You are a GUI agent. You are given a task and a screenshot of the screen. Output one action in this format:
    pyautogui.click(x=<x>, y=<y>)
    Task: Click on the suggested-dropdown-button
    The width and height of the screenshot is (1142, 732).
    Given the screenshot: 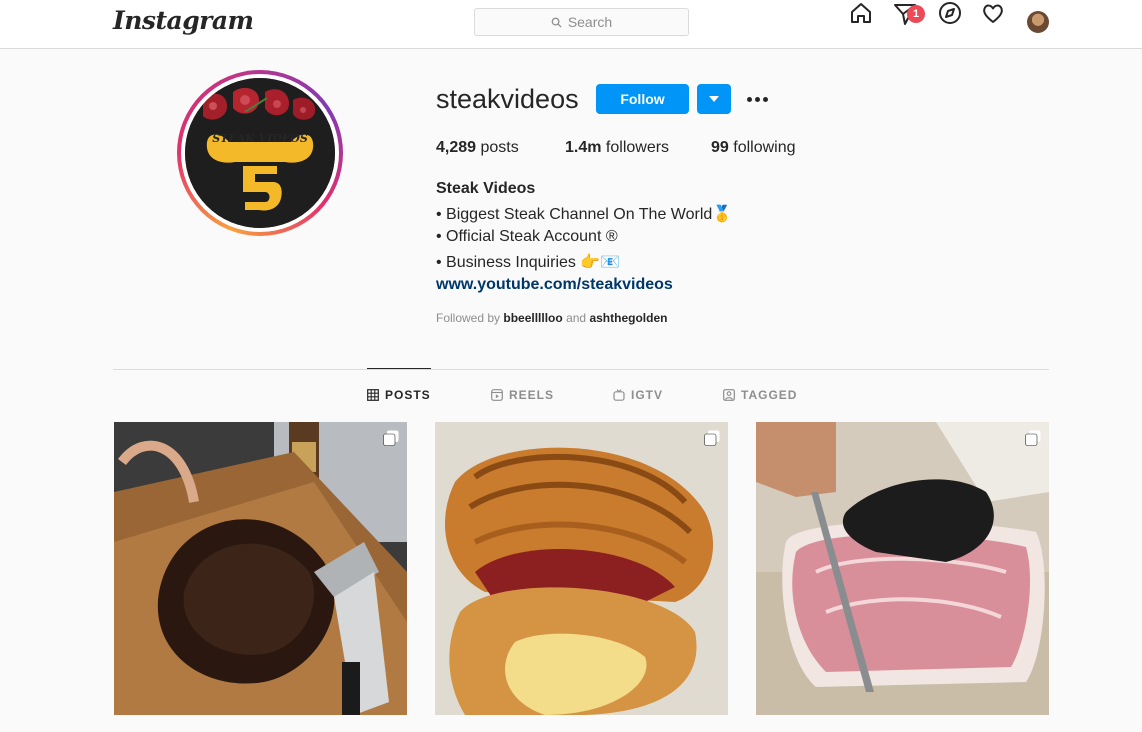 What is the action you would take?
    pyautogui.click(x=714, y=99)
    